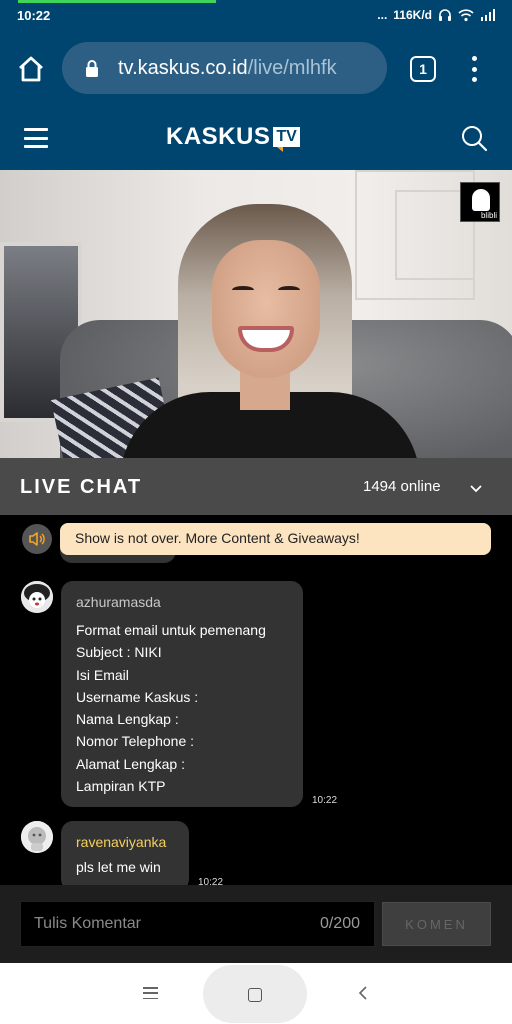 This screenshot has width=512, height=1024. What do you see at coordinates (125, 853) in the screenshot?
I see `chat-message: ravenaviyanka pls let me win` at bounding box center [125, 853].